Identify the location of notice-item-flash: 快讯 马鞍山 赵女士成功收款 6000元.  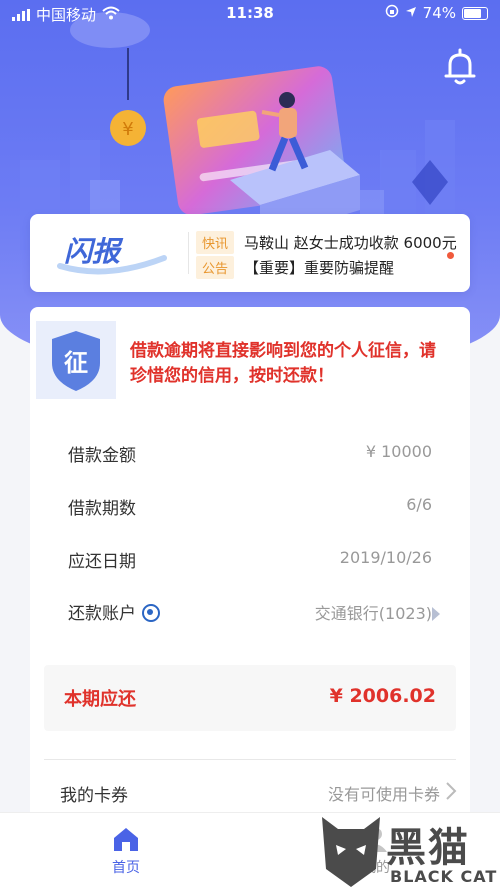
(326, 242).